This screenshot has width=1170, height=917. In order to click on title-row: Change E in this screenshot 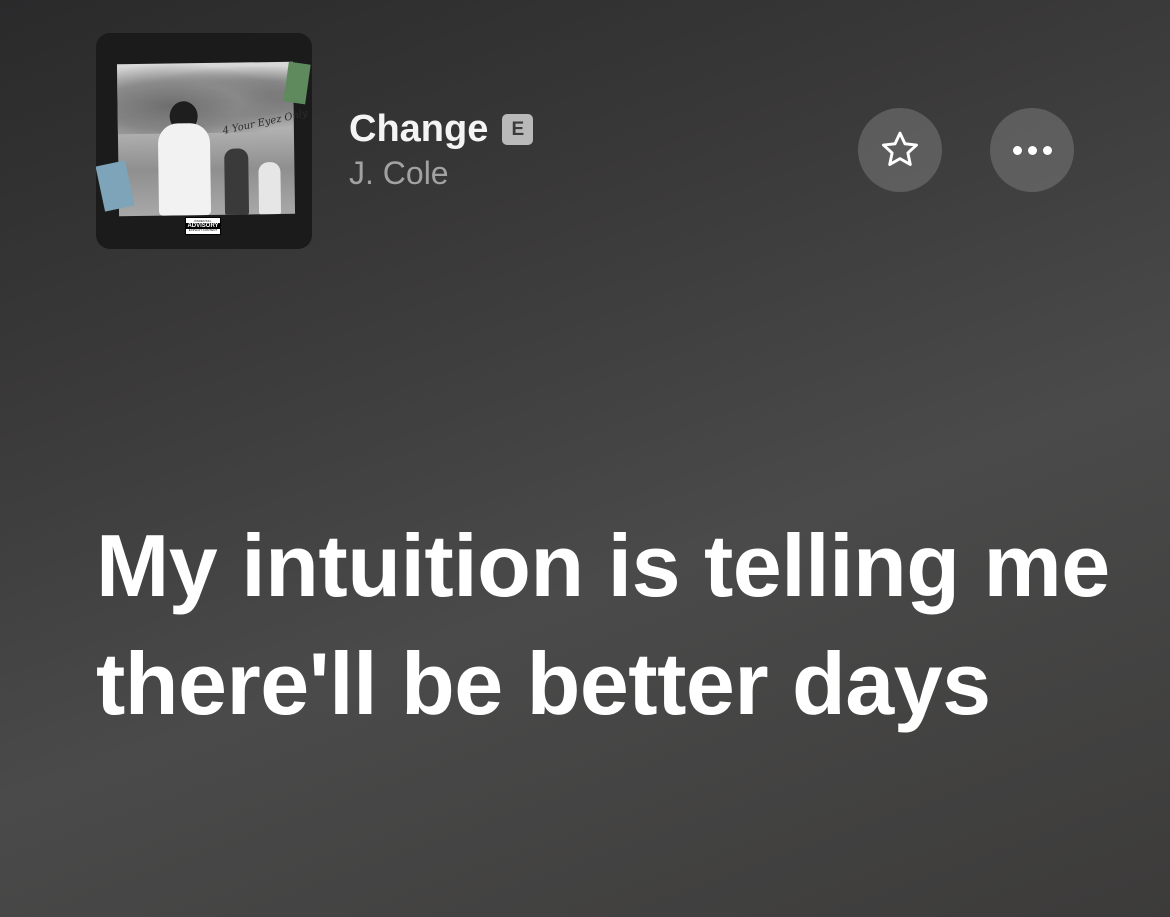, I will do `click(441, 129)`.